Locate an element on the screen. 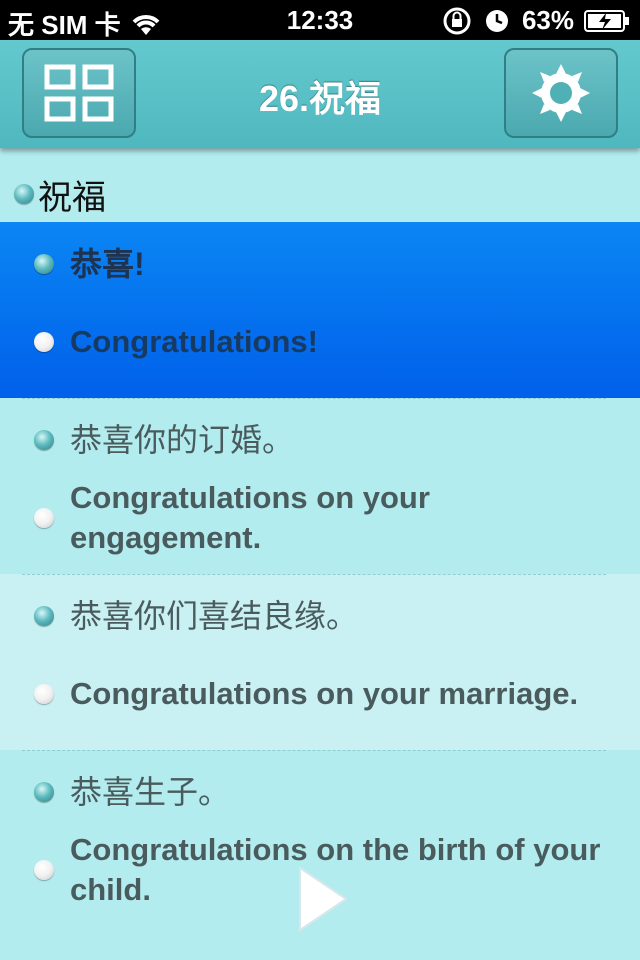 This screenshot has height=960, width=640. settings-gear-icon is located at coordinates (561, 93).